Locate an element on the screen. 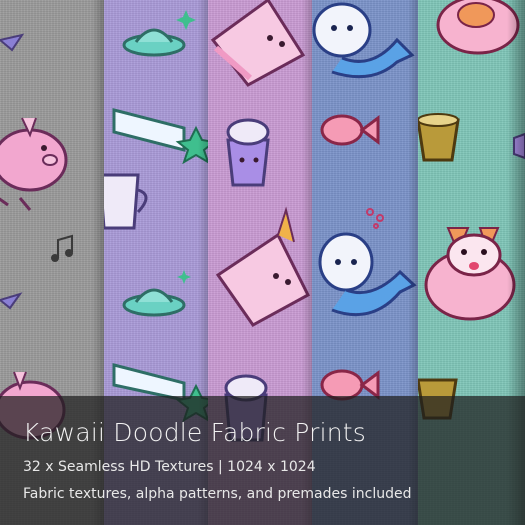 This screenshot has width=525, height=525. fish-doodle is located at coordinates (350, 130).